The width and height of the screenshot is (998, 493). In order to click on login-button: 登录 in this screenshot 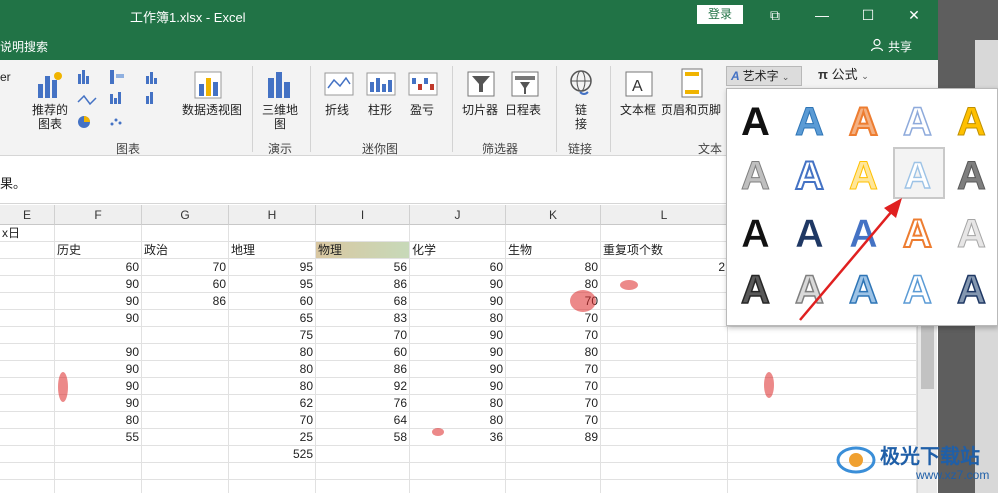, I will do `click(720, 14)`.